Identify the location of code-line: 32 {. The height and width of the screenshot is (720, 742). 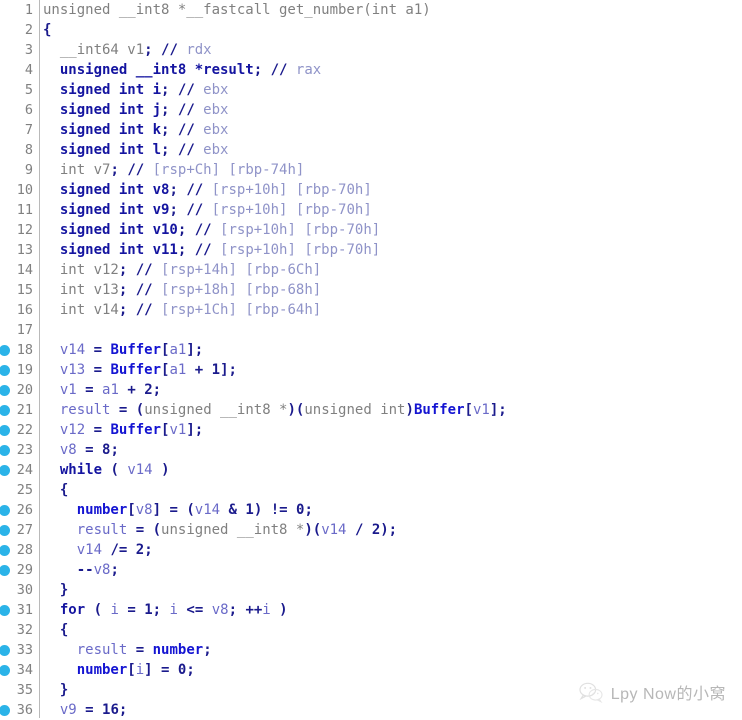
(371, 630).